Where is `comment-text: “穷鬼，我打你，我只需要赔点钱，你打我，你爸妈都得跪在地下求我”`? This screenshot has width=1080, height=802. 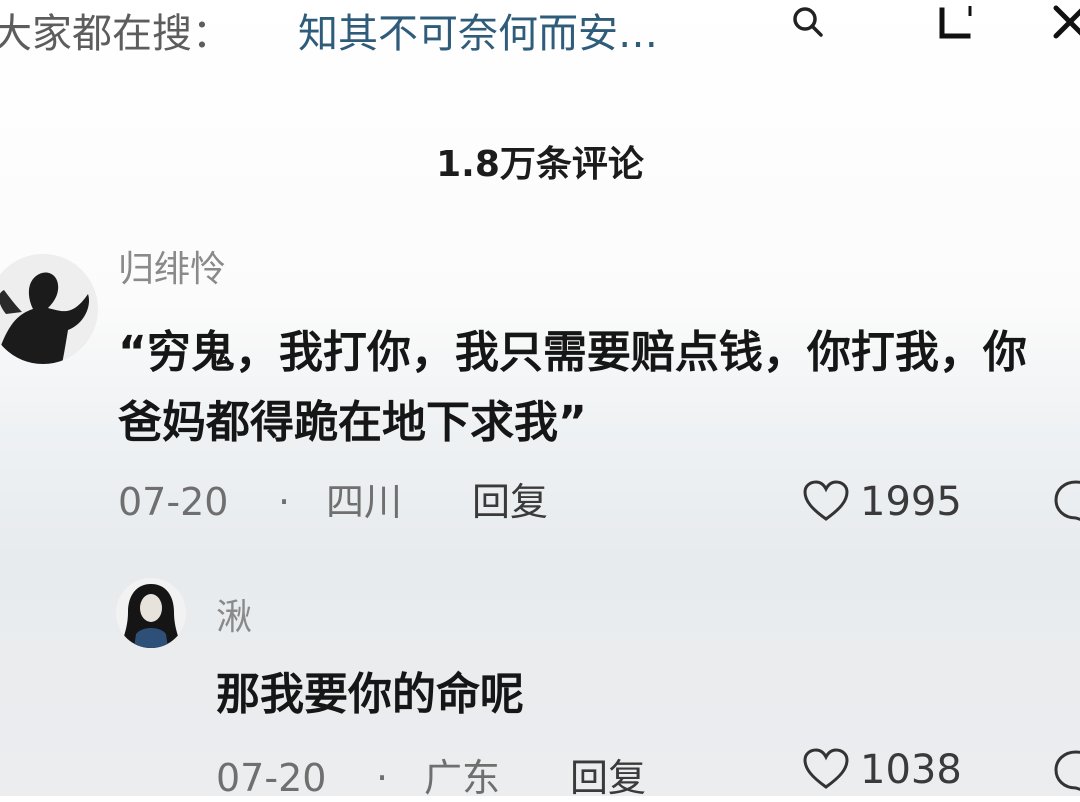 comment-text: “穷鬼，我打你，我只需要赔点钱，你打我，你爸妈都得跪在地下求我” is located at coordinates (572, 387).